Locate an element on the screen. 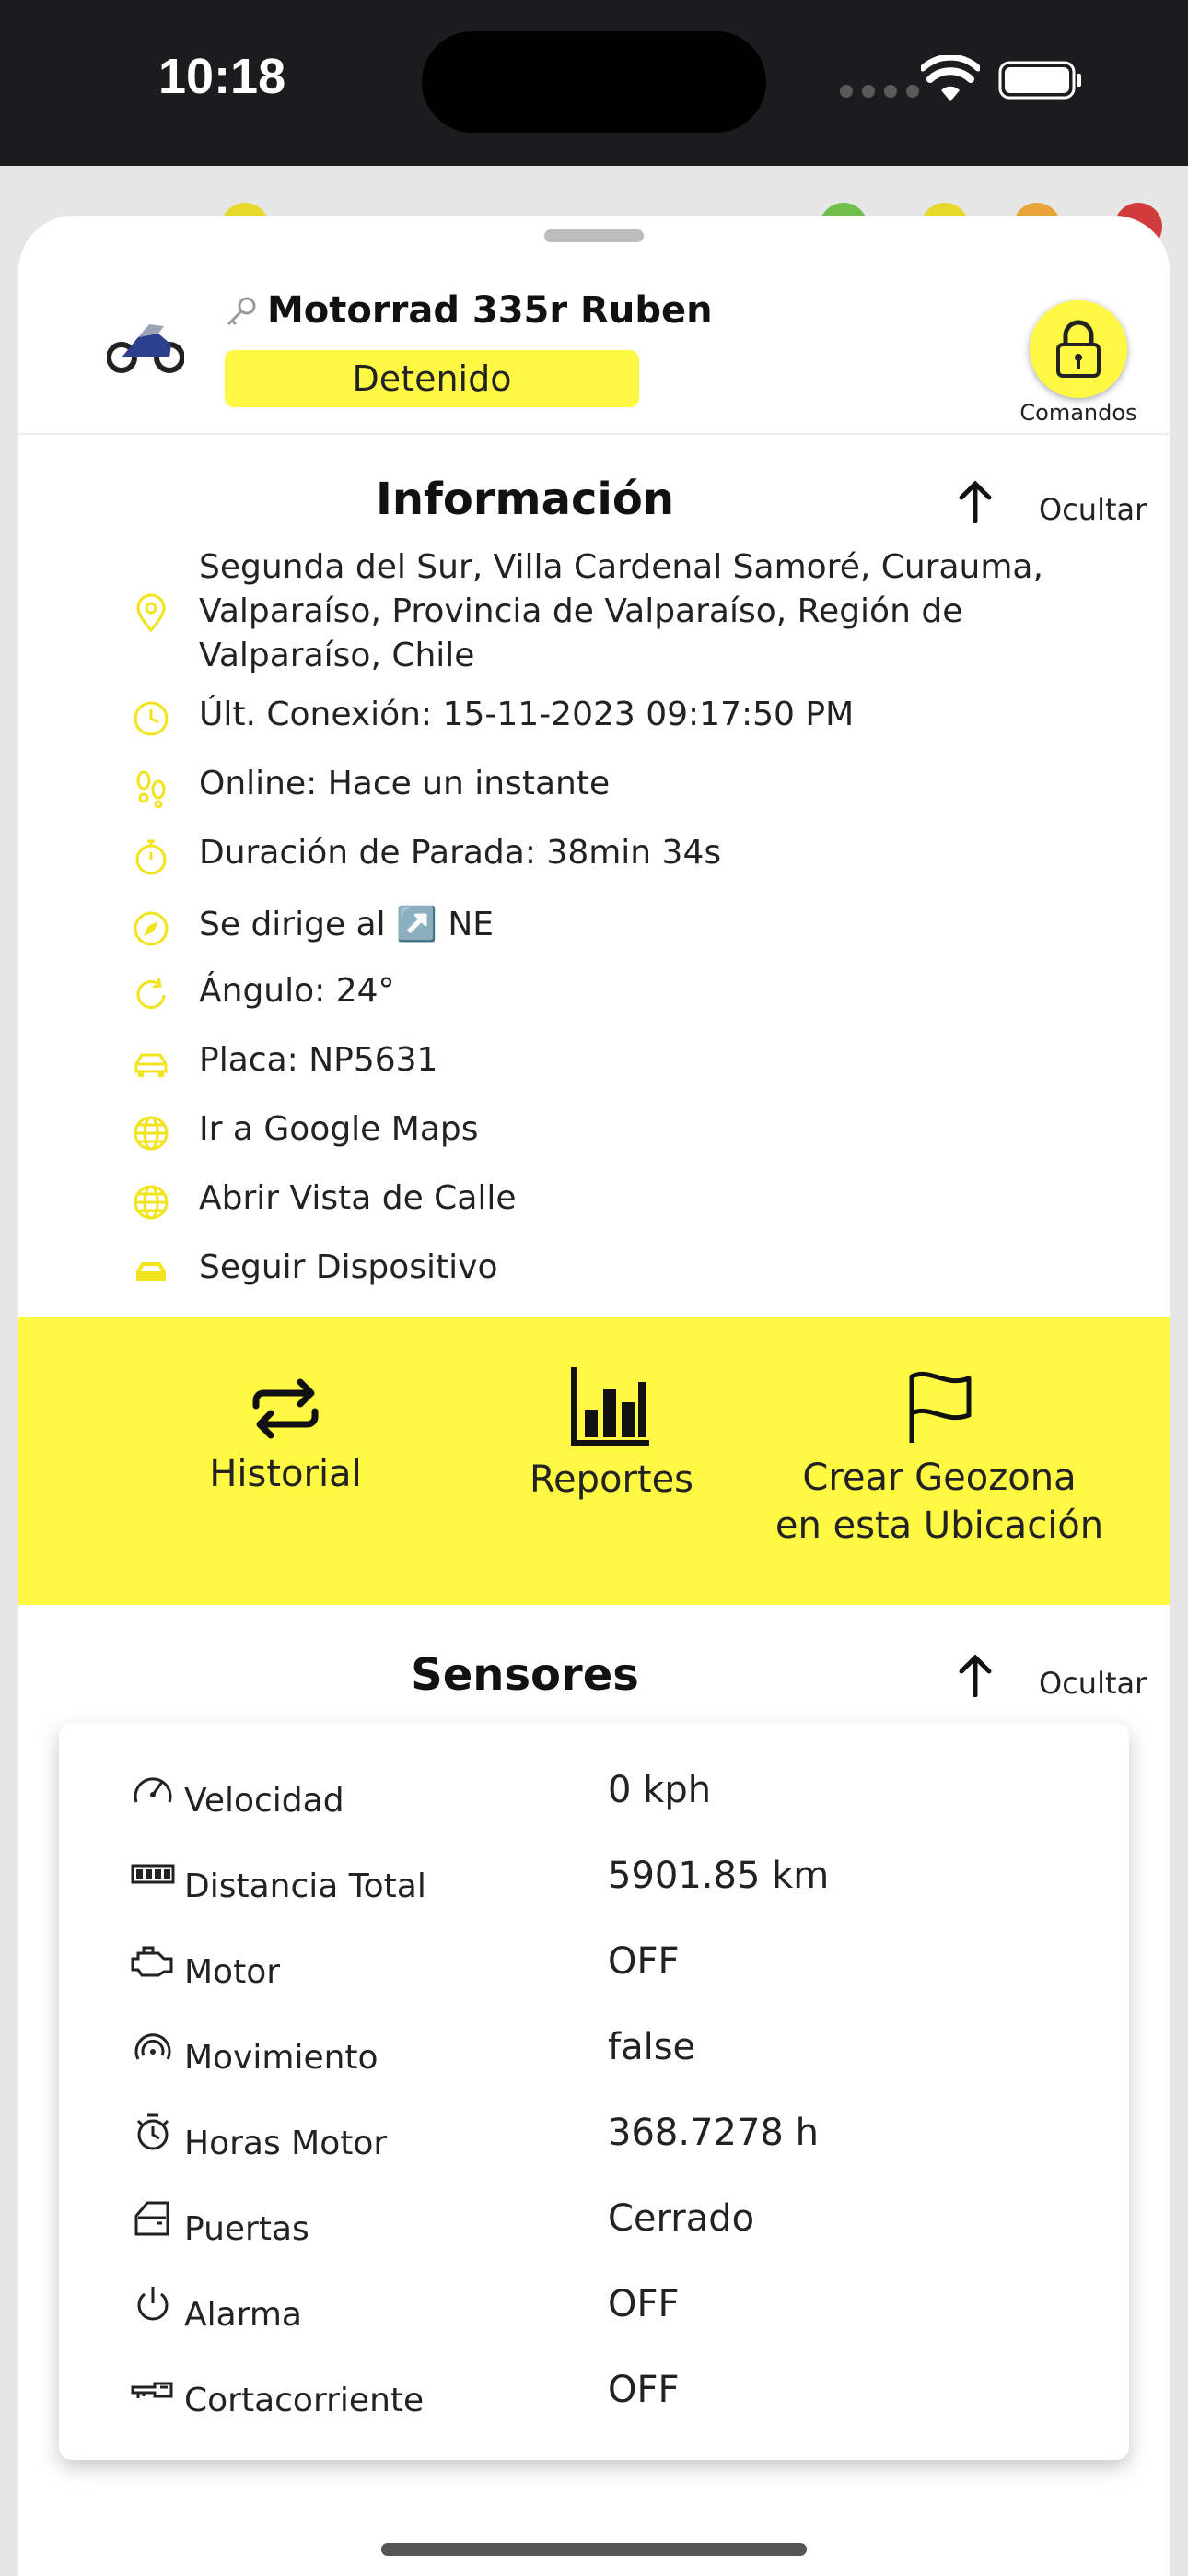  device-name: Motorrad 335r Ruben is located at coordinates (490, 310).